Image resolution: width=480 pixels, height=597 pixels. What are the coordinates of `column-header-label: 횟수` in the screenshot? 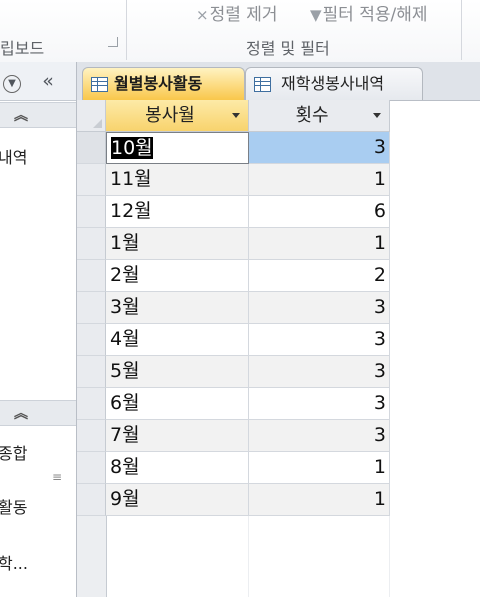 It's located at (312, 115).